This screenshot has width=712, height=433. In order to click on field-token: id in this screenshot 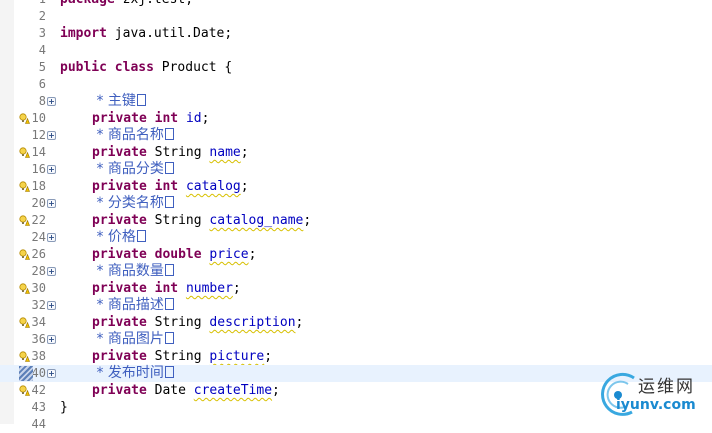, I will do `click(193, 118)`.